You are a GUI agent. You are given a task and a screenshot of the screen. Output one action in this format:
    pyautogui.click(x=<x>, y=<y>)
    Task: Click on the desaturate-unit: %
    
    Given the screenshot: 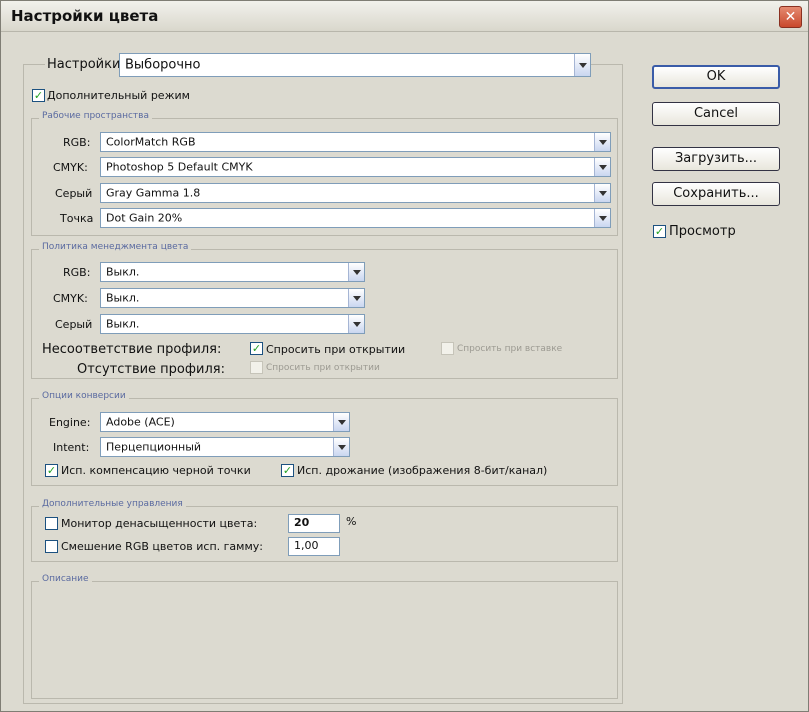 What is the action you would take?
    pyautogui.click(x=351, y=521)
    